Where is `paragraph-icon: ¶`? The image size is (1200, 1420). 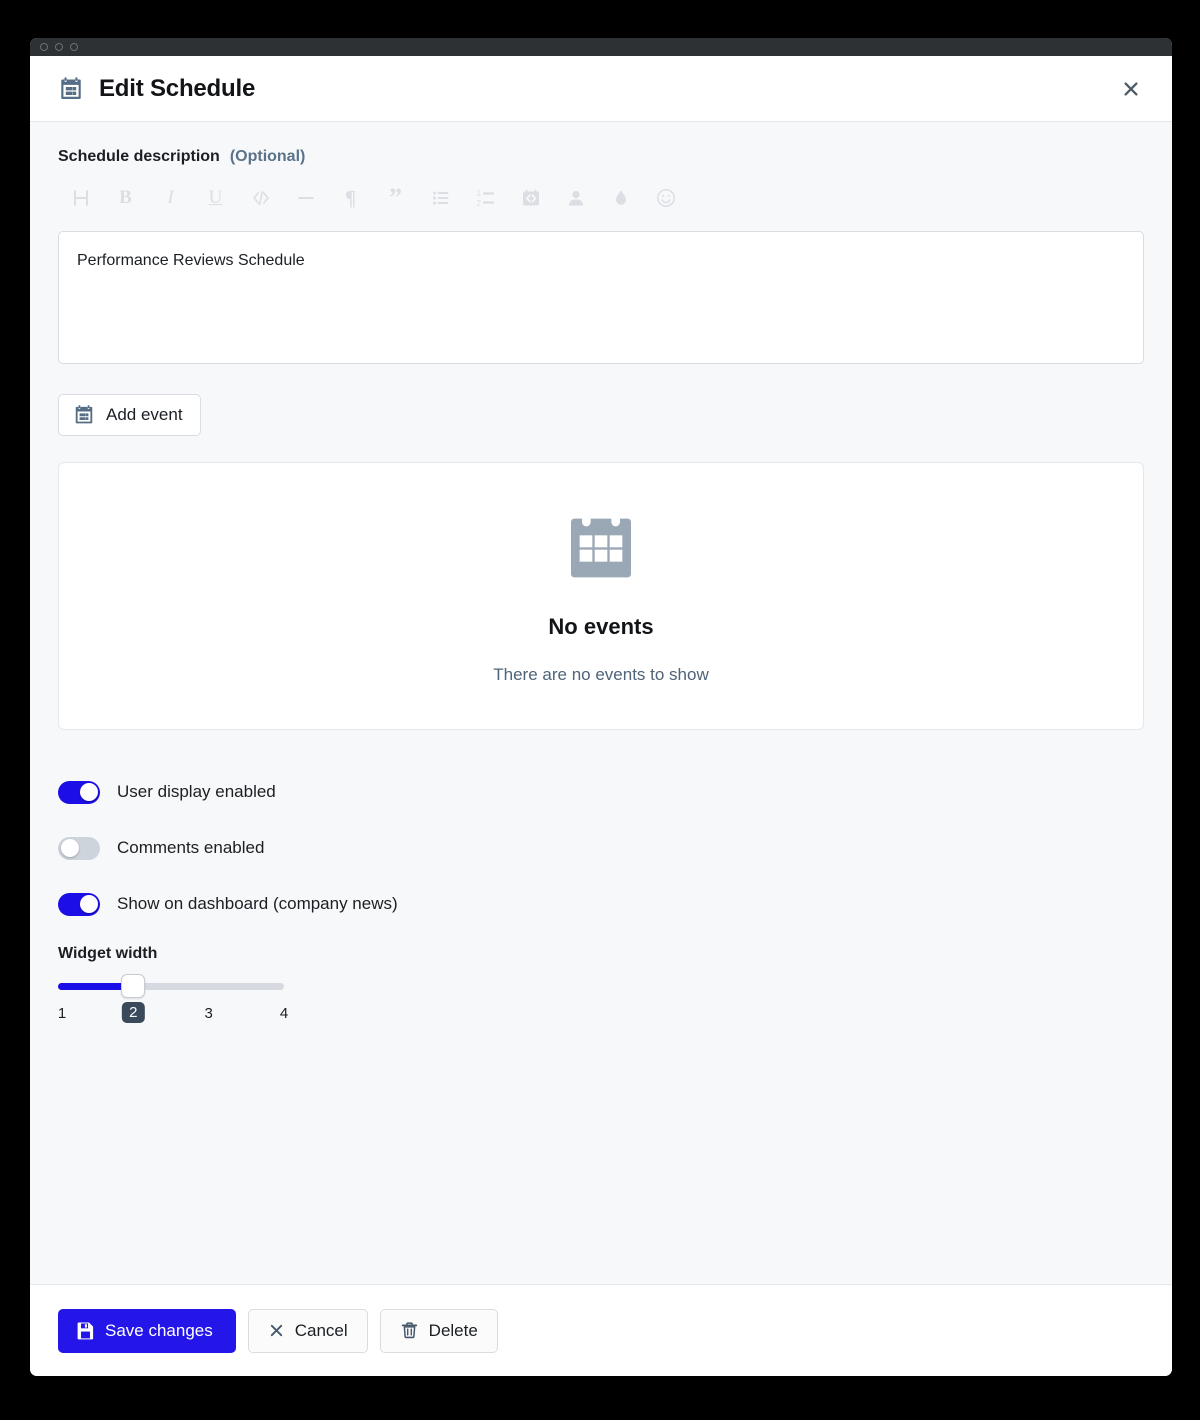 paragraph-icon: ¶ is located at coordinates (350, 198).